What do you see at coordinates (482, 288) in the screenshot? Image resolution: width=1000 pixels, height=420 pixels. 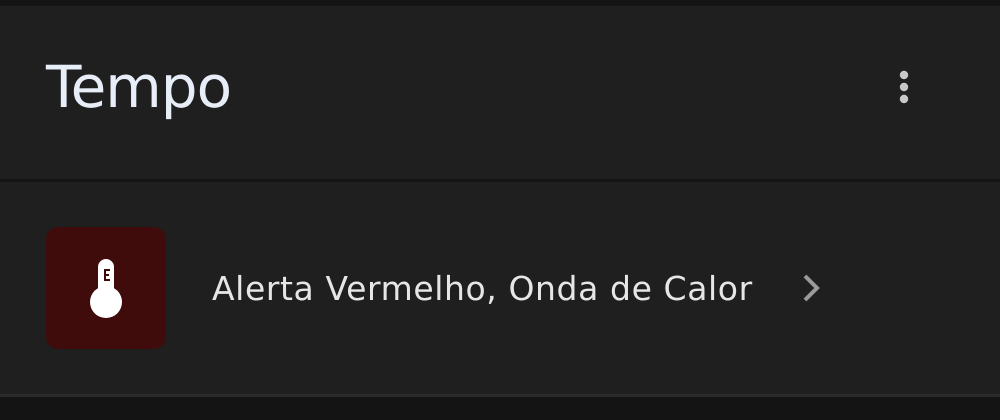 I see `alert-title: Alerta Vermelho, Onda de Calor` at bounding box center [482, 288].